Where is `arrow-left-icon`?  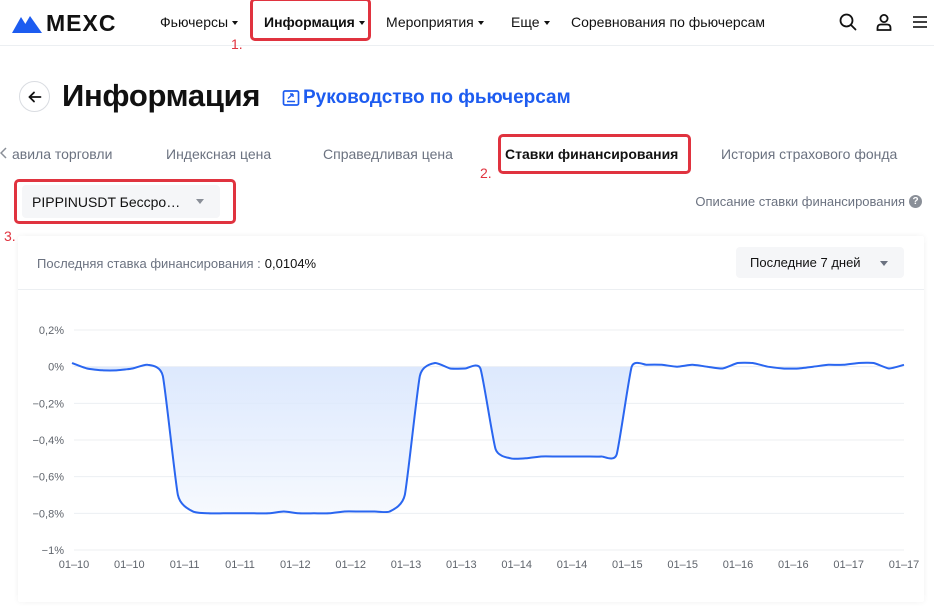 arrow-left-icon is located at coordinates (34, 96).